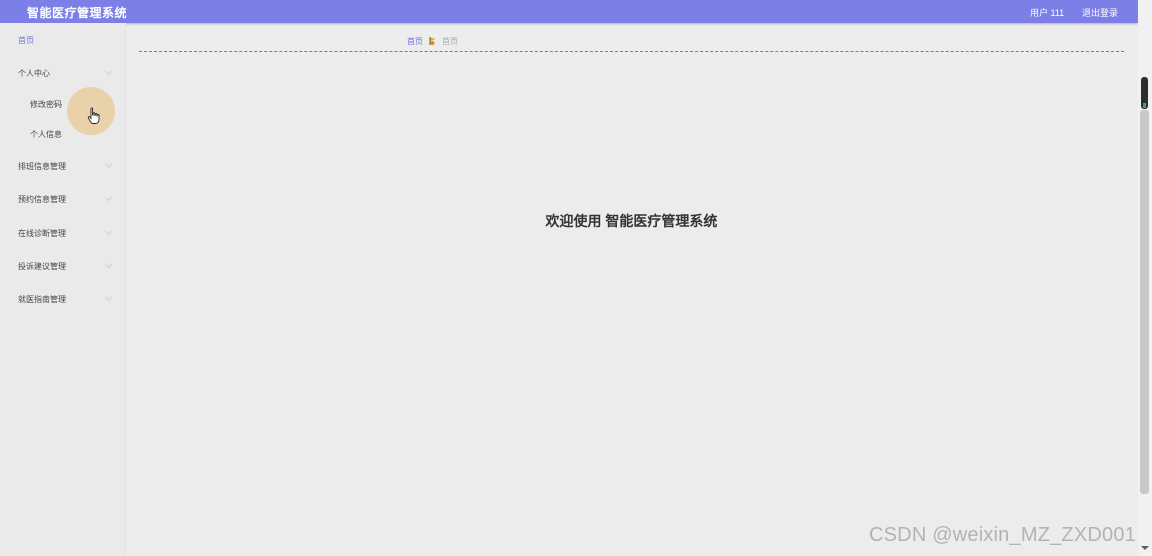  What do you see at coordinates (42, 266) in the screenshot?
I see `sidebar-item-label: 投诉建议管理` at bounding box center [42, 266].